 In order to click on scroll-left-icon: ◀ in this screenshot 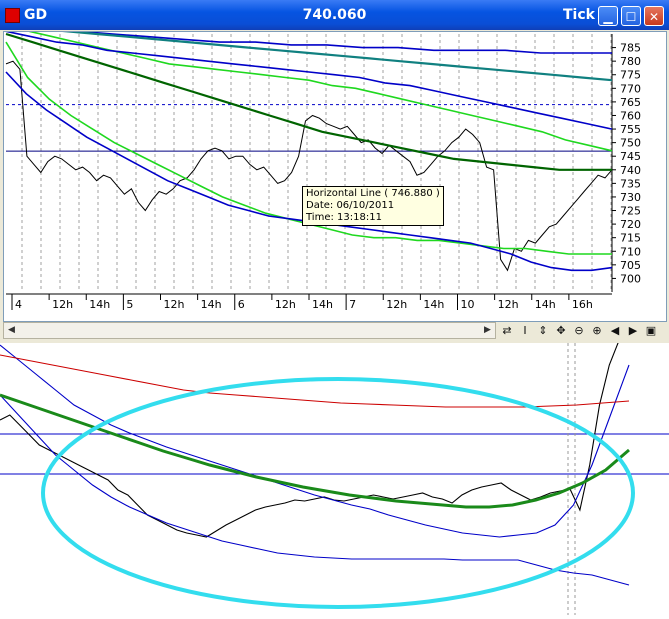, I will do `click(615, 330)`.